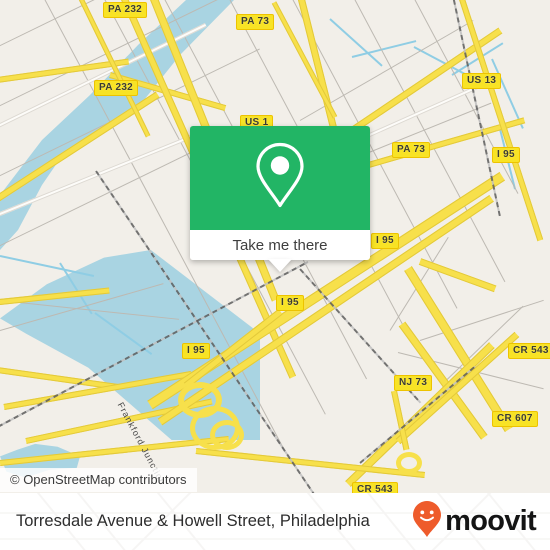 The image size is (550, 550). Describe the element at coordinates (482, 81) in the screenshot. I see `highway-shield: US 13` at that location.